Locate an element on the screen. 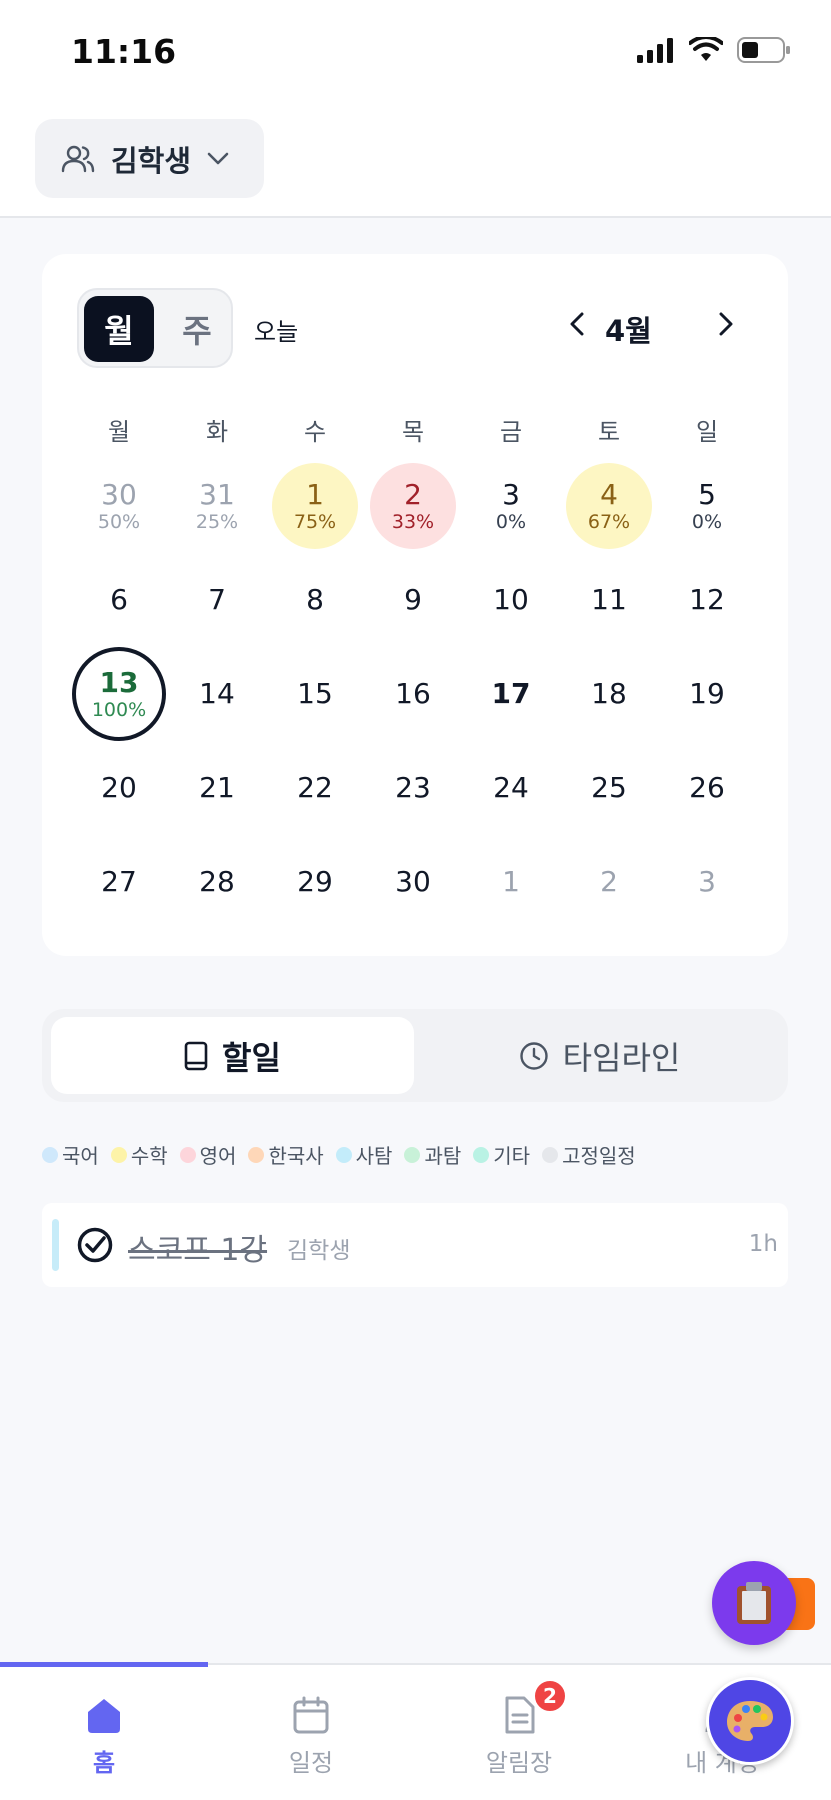 The width and height of the screenshot is (831, 1800). day-circle: 29 is located at coordinates (315, 882).